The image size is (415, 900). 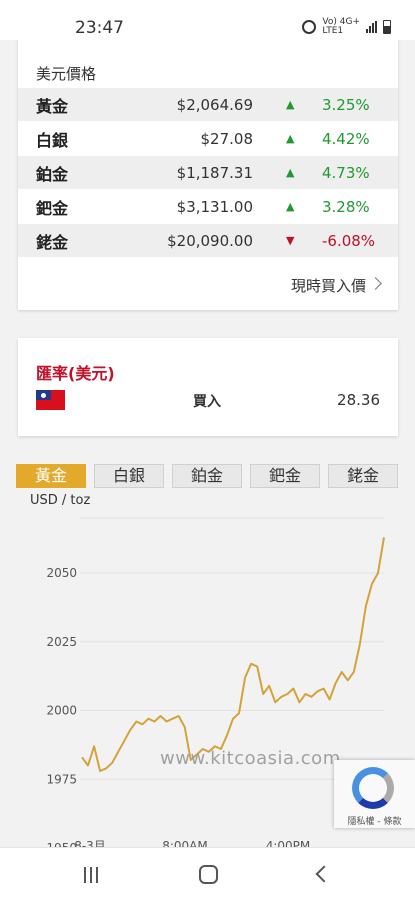 What do you see at coordinates (66, 74) in the screenshot?
I see `price-card-heading: 美元價格` at bounding box center [66, 74].